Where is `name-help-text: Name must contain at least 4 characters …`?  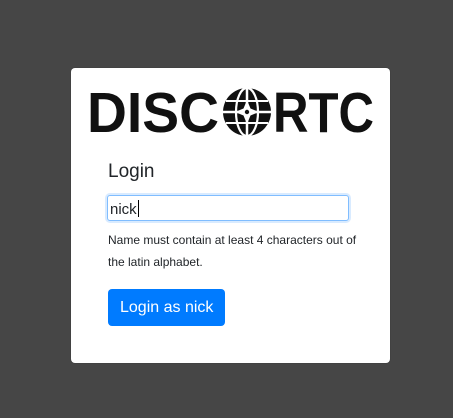 name-help-text: Name must contain at least 4 characters … is located at coordinates (232, 251).